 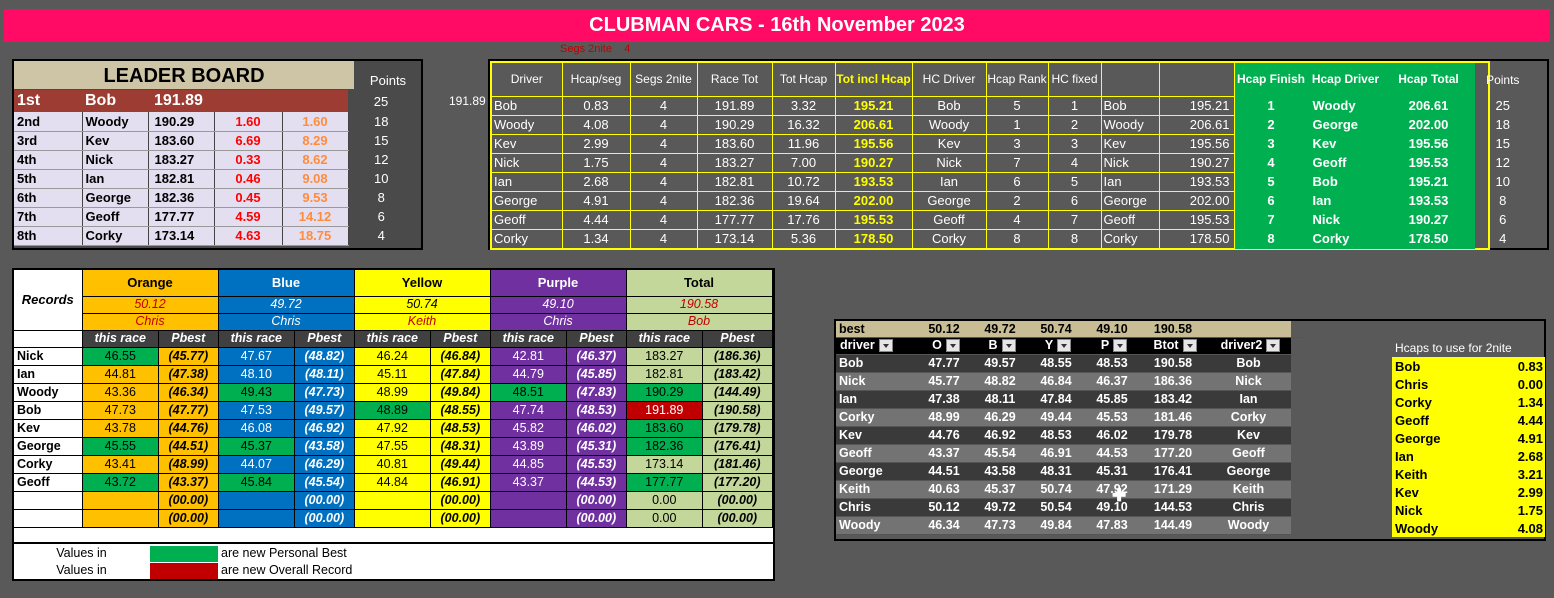 I want to click on best-cell: 45.53, so click(x=1112, y=417).